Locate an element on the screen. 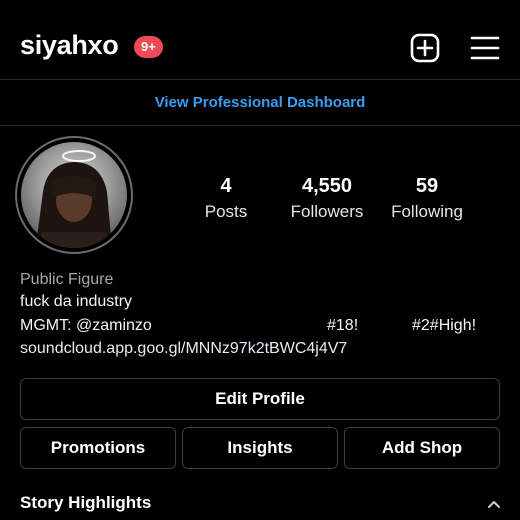 Image resolution: width=520 pixels, height=520 pixels. followers-count: 4,550 is located at coordinates (327, 186).